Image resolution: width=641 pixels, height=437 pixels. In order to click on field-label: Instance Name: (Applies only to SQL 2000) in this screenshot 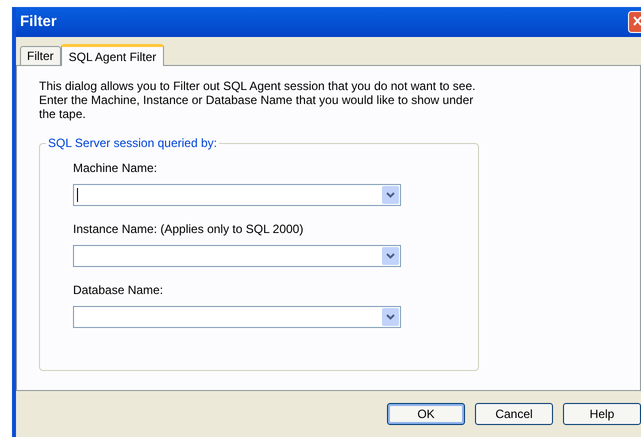, I will do `click(188, 229)`.